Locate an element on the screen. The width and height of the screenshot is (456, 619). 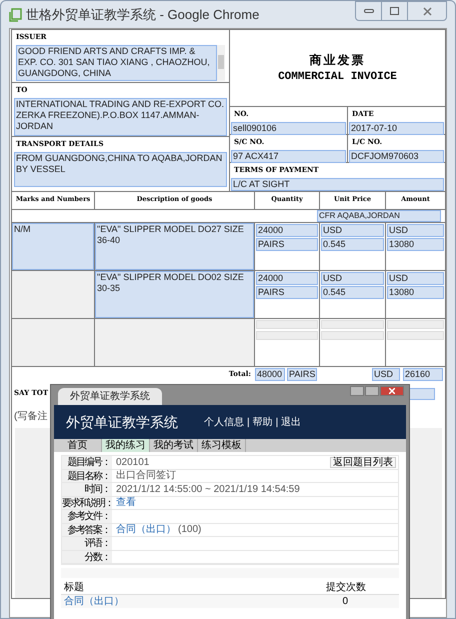
app-icon is located at coordinates (15, 15).